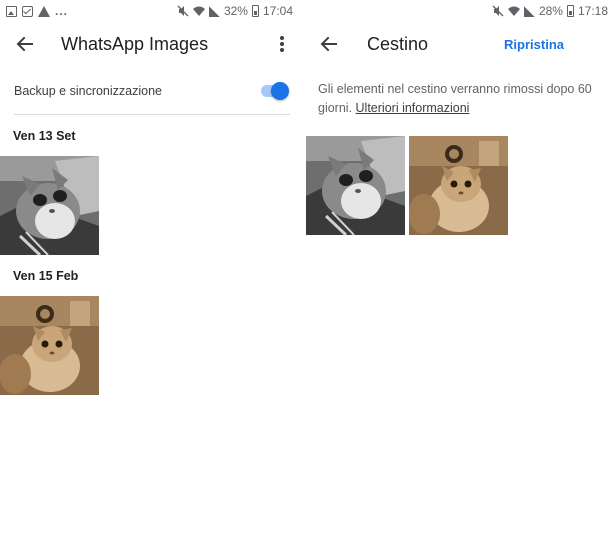 This screenshot has height=540, width=610. I want to click on checkbox-icon, so click(27, 11).